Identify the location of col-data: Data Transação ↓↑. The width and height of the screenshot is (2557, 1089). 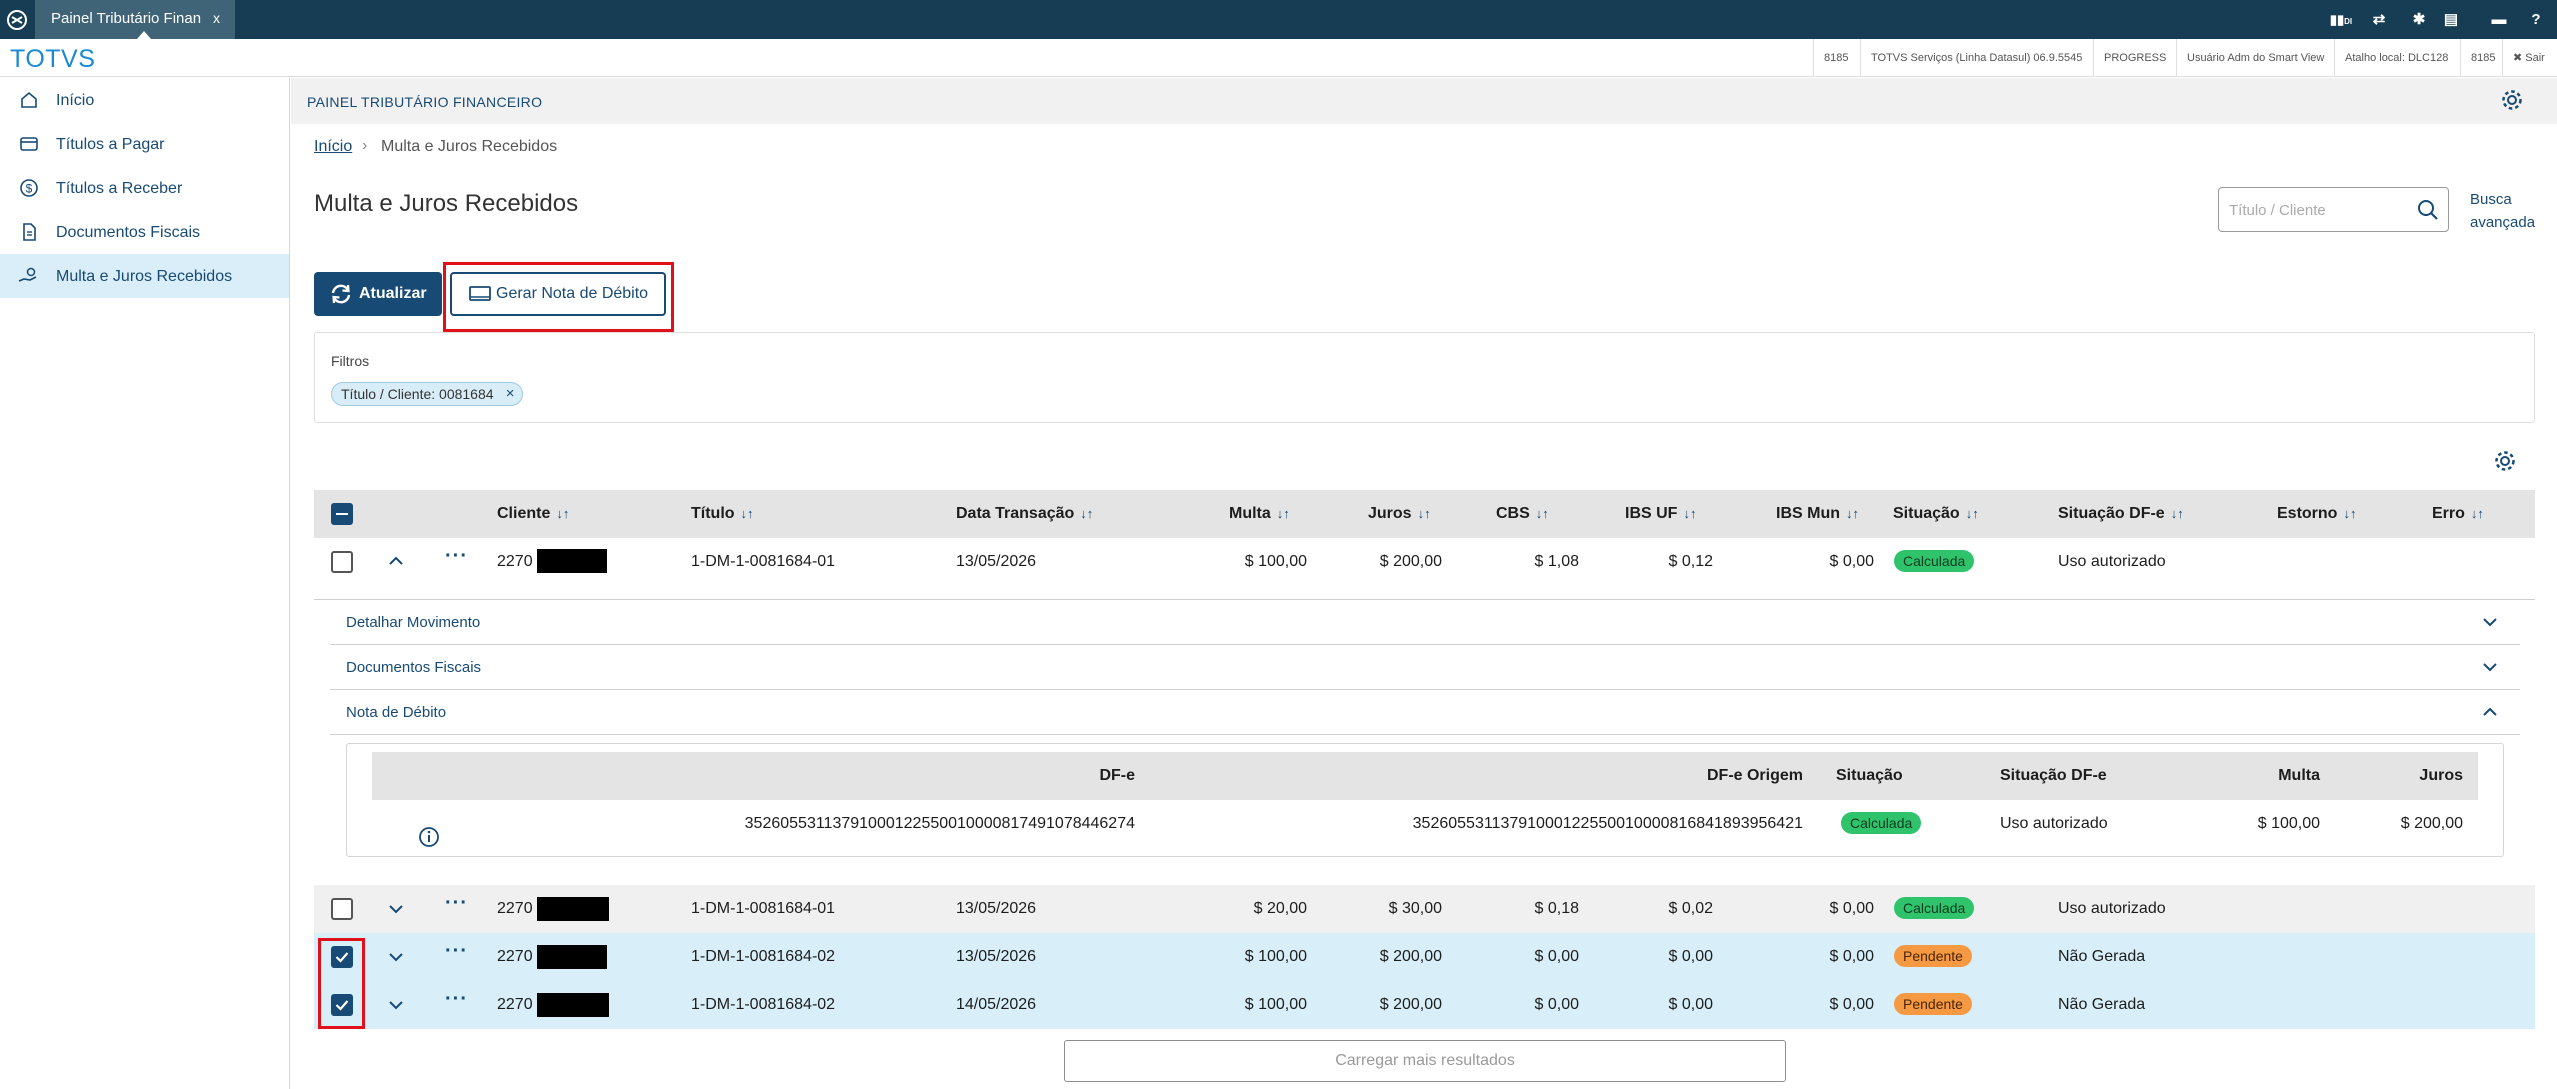
(1024, 514).